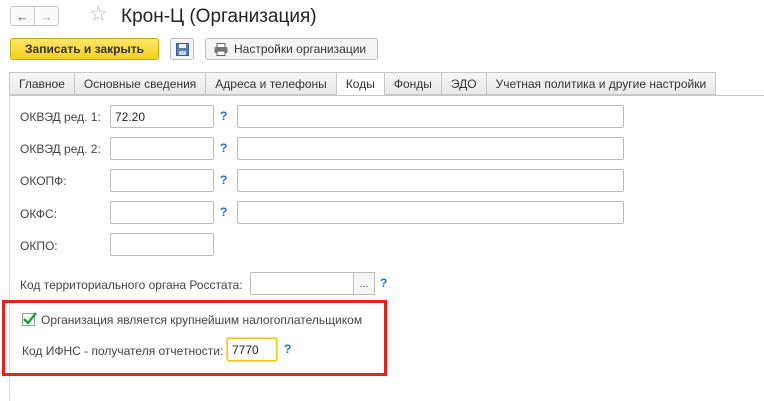 This screenshot has width=764, height=401. What do you see at coordinates (302, 283) in the screenshot?
I see `rosstat-input` at bounding box center [302, 283].